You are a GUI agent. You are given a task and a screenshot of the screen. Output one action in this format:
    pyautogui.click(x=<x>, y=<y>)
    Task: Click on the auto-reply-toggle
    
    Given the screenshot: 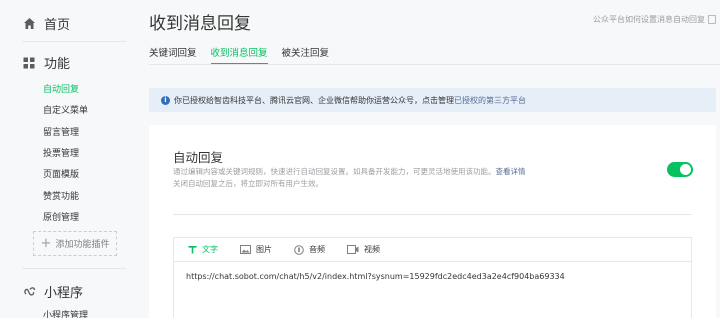 What is the action you would take?
    pyautogui.click(x=680, y=169)
    